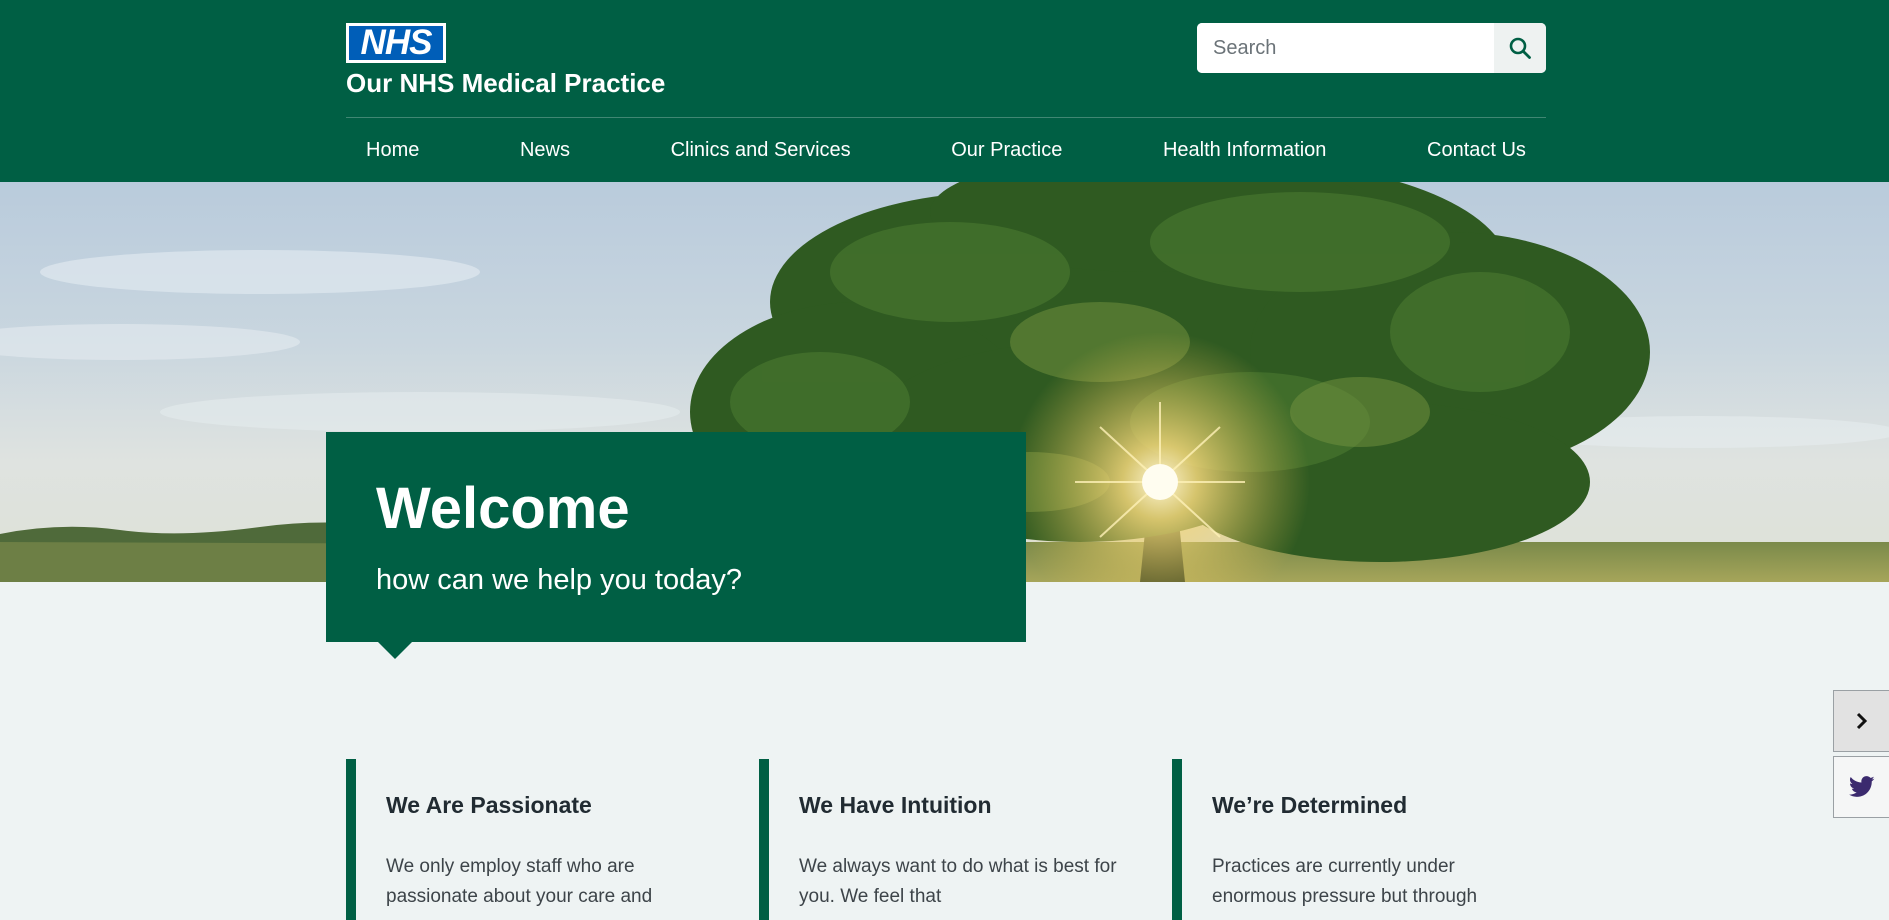  I want to click on welcome-pointer, so click(395, 650).